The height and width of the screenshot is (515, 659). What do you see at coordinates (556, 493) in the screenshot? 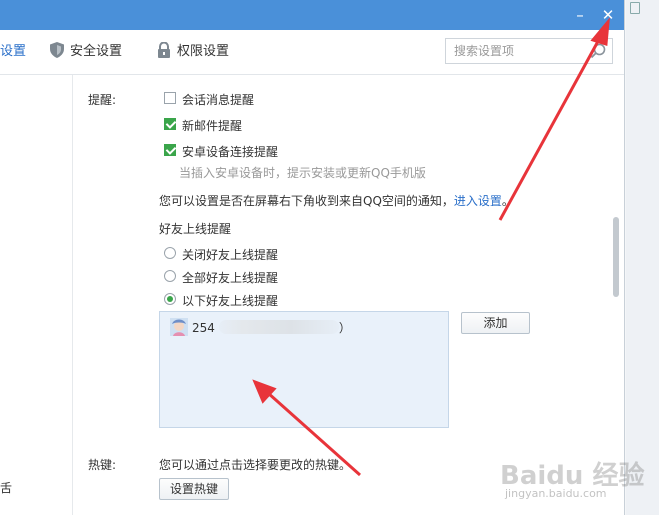
I see `watermark-url: jingyan.baidu.com` at bounding box center [556, 493].